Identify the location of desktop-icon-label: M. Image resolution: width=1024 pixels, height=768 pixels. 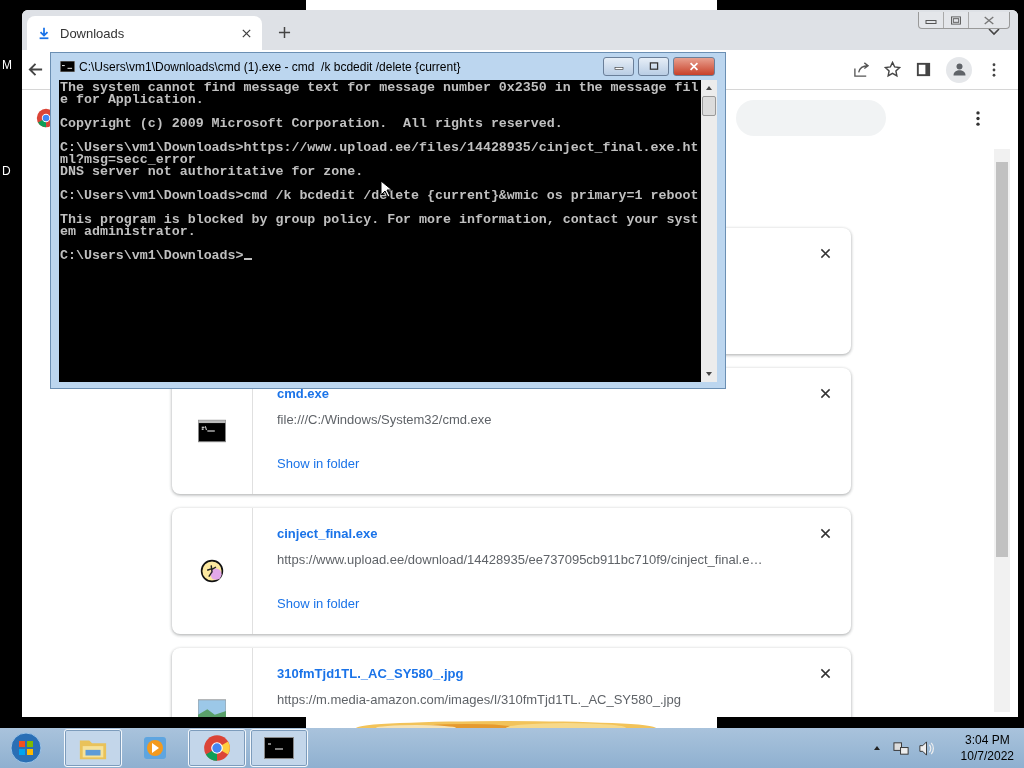
(7, 65).